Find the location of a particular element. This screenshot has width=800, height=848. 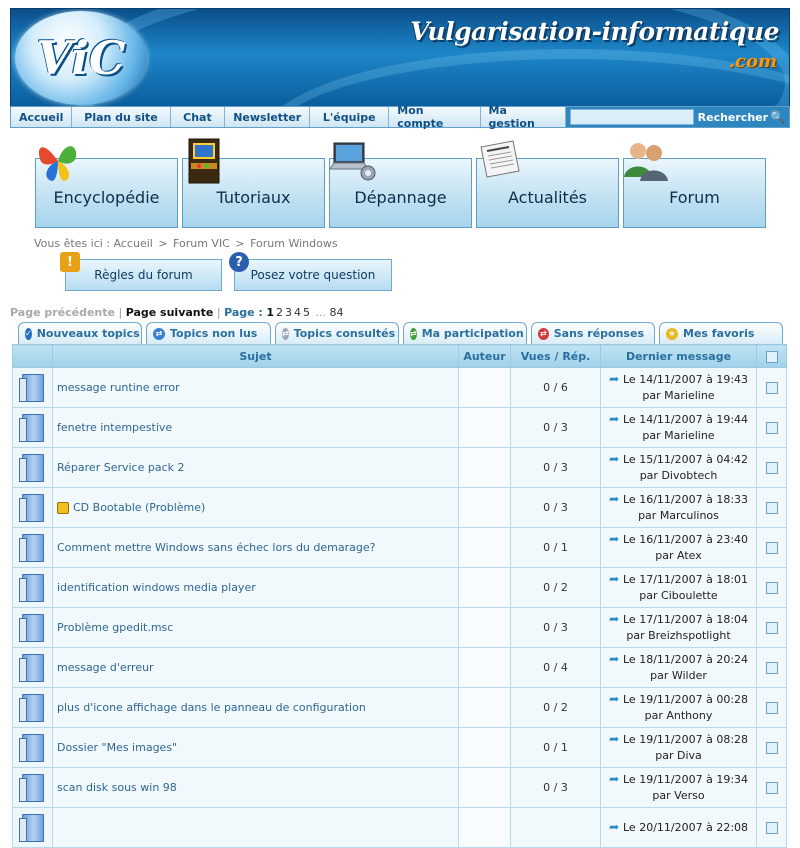

last-message-author: par Wilder is located at coordinates (678, 676).